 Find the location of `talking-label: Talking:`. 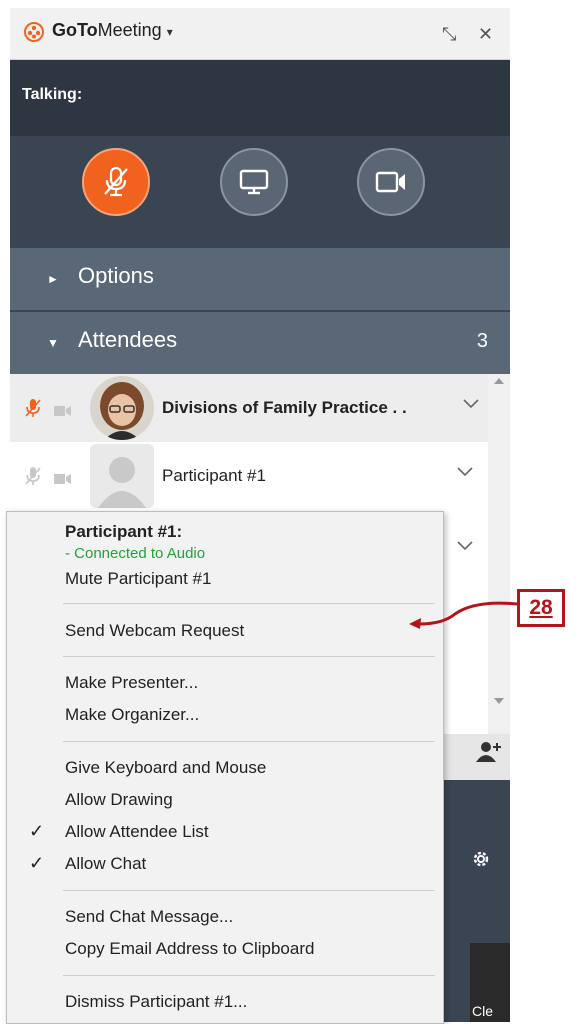

talking-label: Talking: is located at coordinates (52, 94).